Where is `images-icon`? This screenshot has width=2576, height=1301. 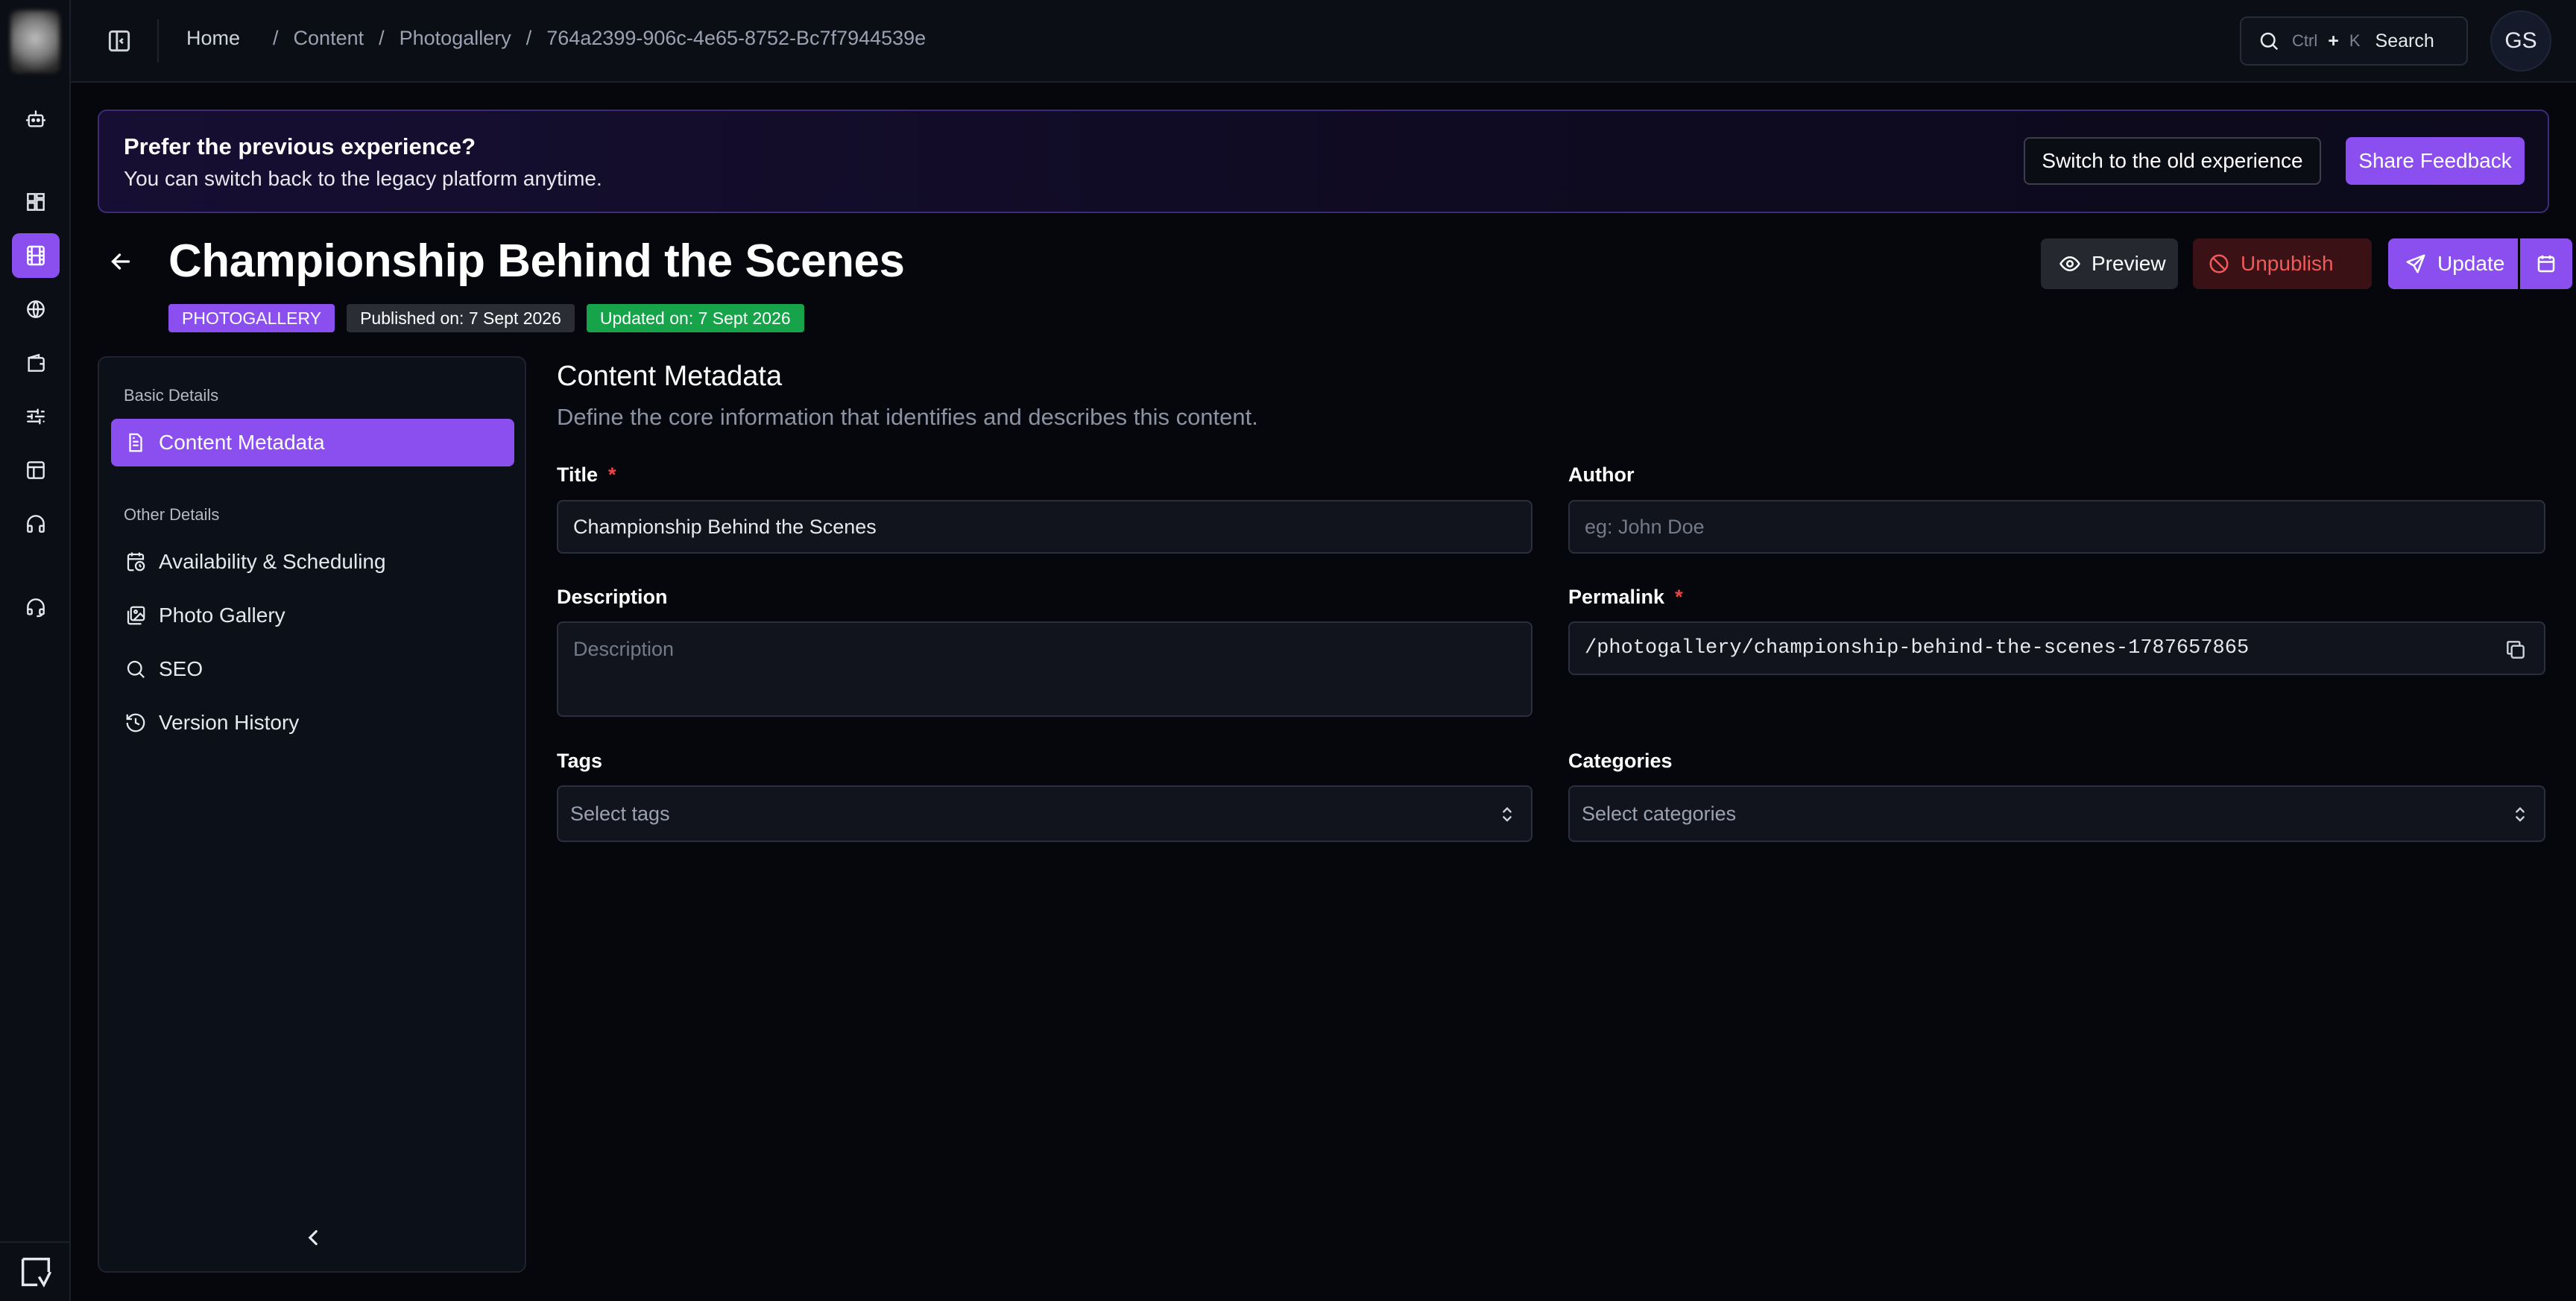 images-icon is located at coordinates (136, 615).